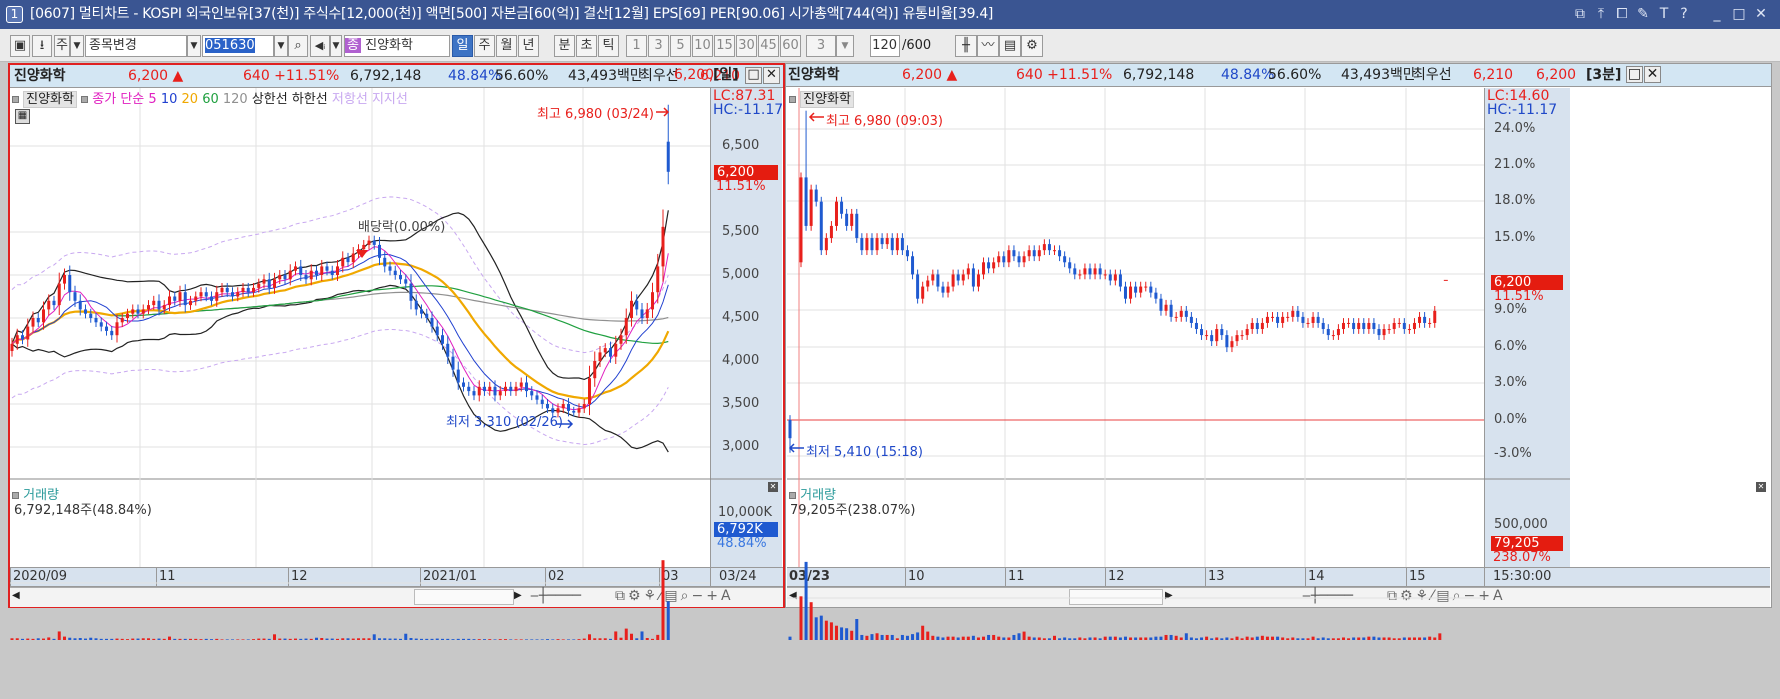 The image size is (1780, 699). Describe the element at coordinates (152, 99) in the screenshot. I see `legend-ma5: 5` at that location.